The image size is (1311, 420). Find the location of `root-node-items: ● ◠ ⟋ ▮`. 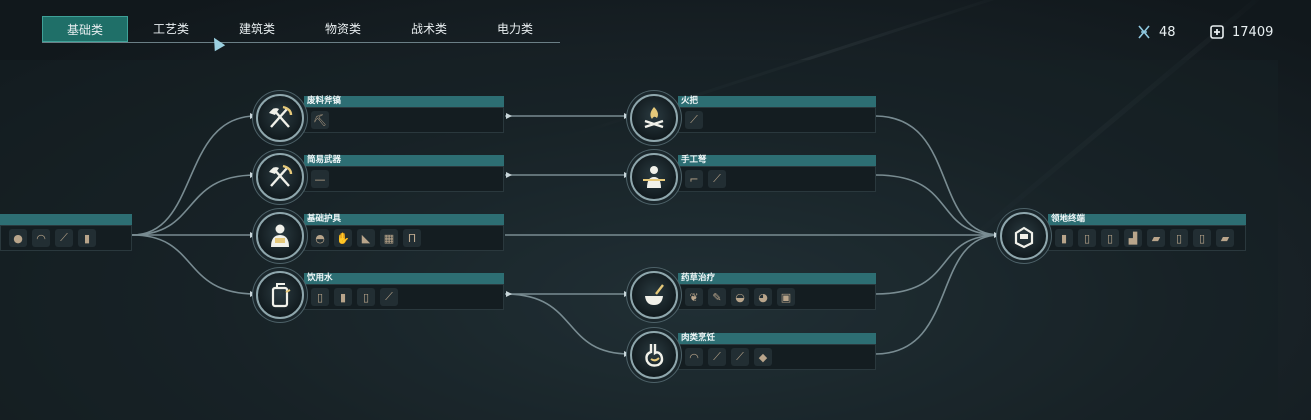

root-node-items: ● ◠ ⟋ ▮ is located at coordinates (66, 238).